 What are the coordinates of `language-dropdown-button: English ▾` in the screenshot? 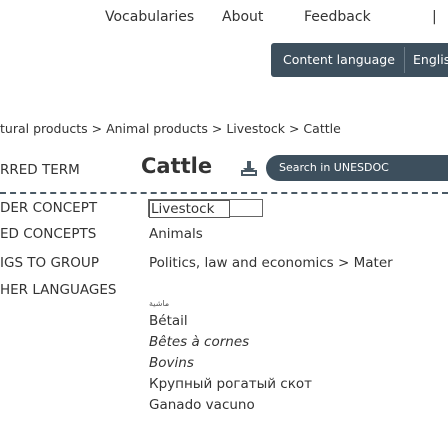 It's located at (426, 60).